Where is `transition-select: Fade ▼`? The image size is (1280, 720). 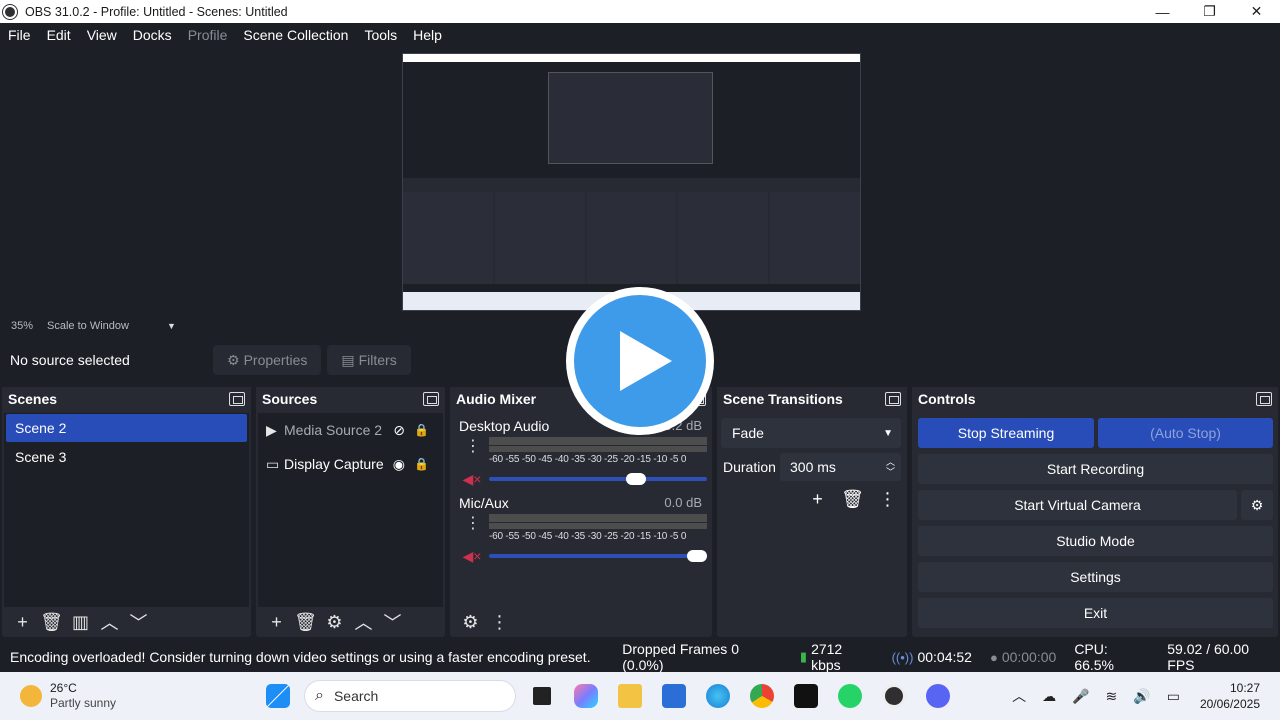 transition-select: Fade ▼ is located at coordinates (811, 433).